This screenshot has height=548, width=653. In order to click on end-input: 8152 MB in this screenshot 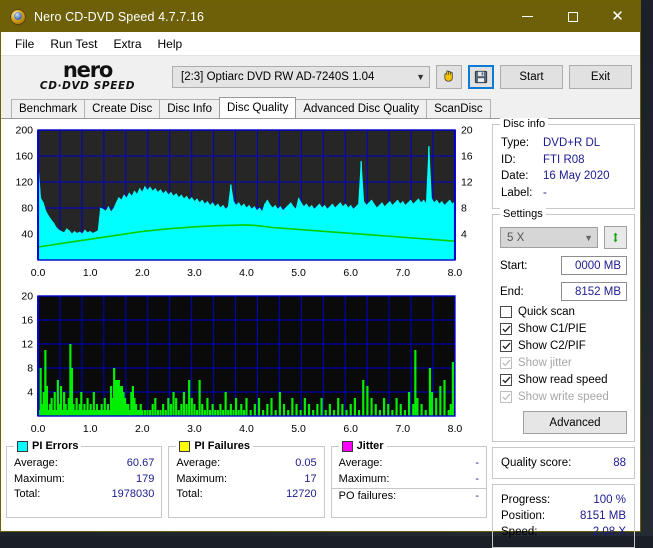, I will do `click(594, 291)`.